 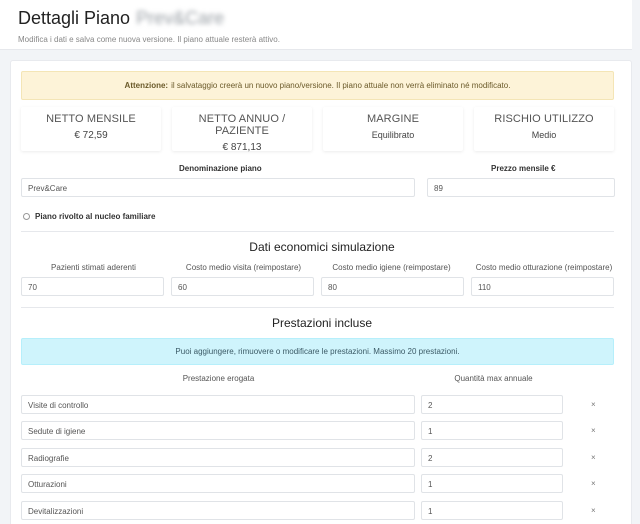 I want to click on service-name-input: Devitalizzazioni, so click(x=218, y=510).